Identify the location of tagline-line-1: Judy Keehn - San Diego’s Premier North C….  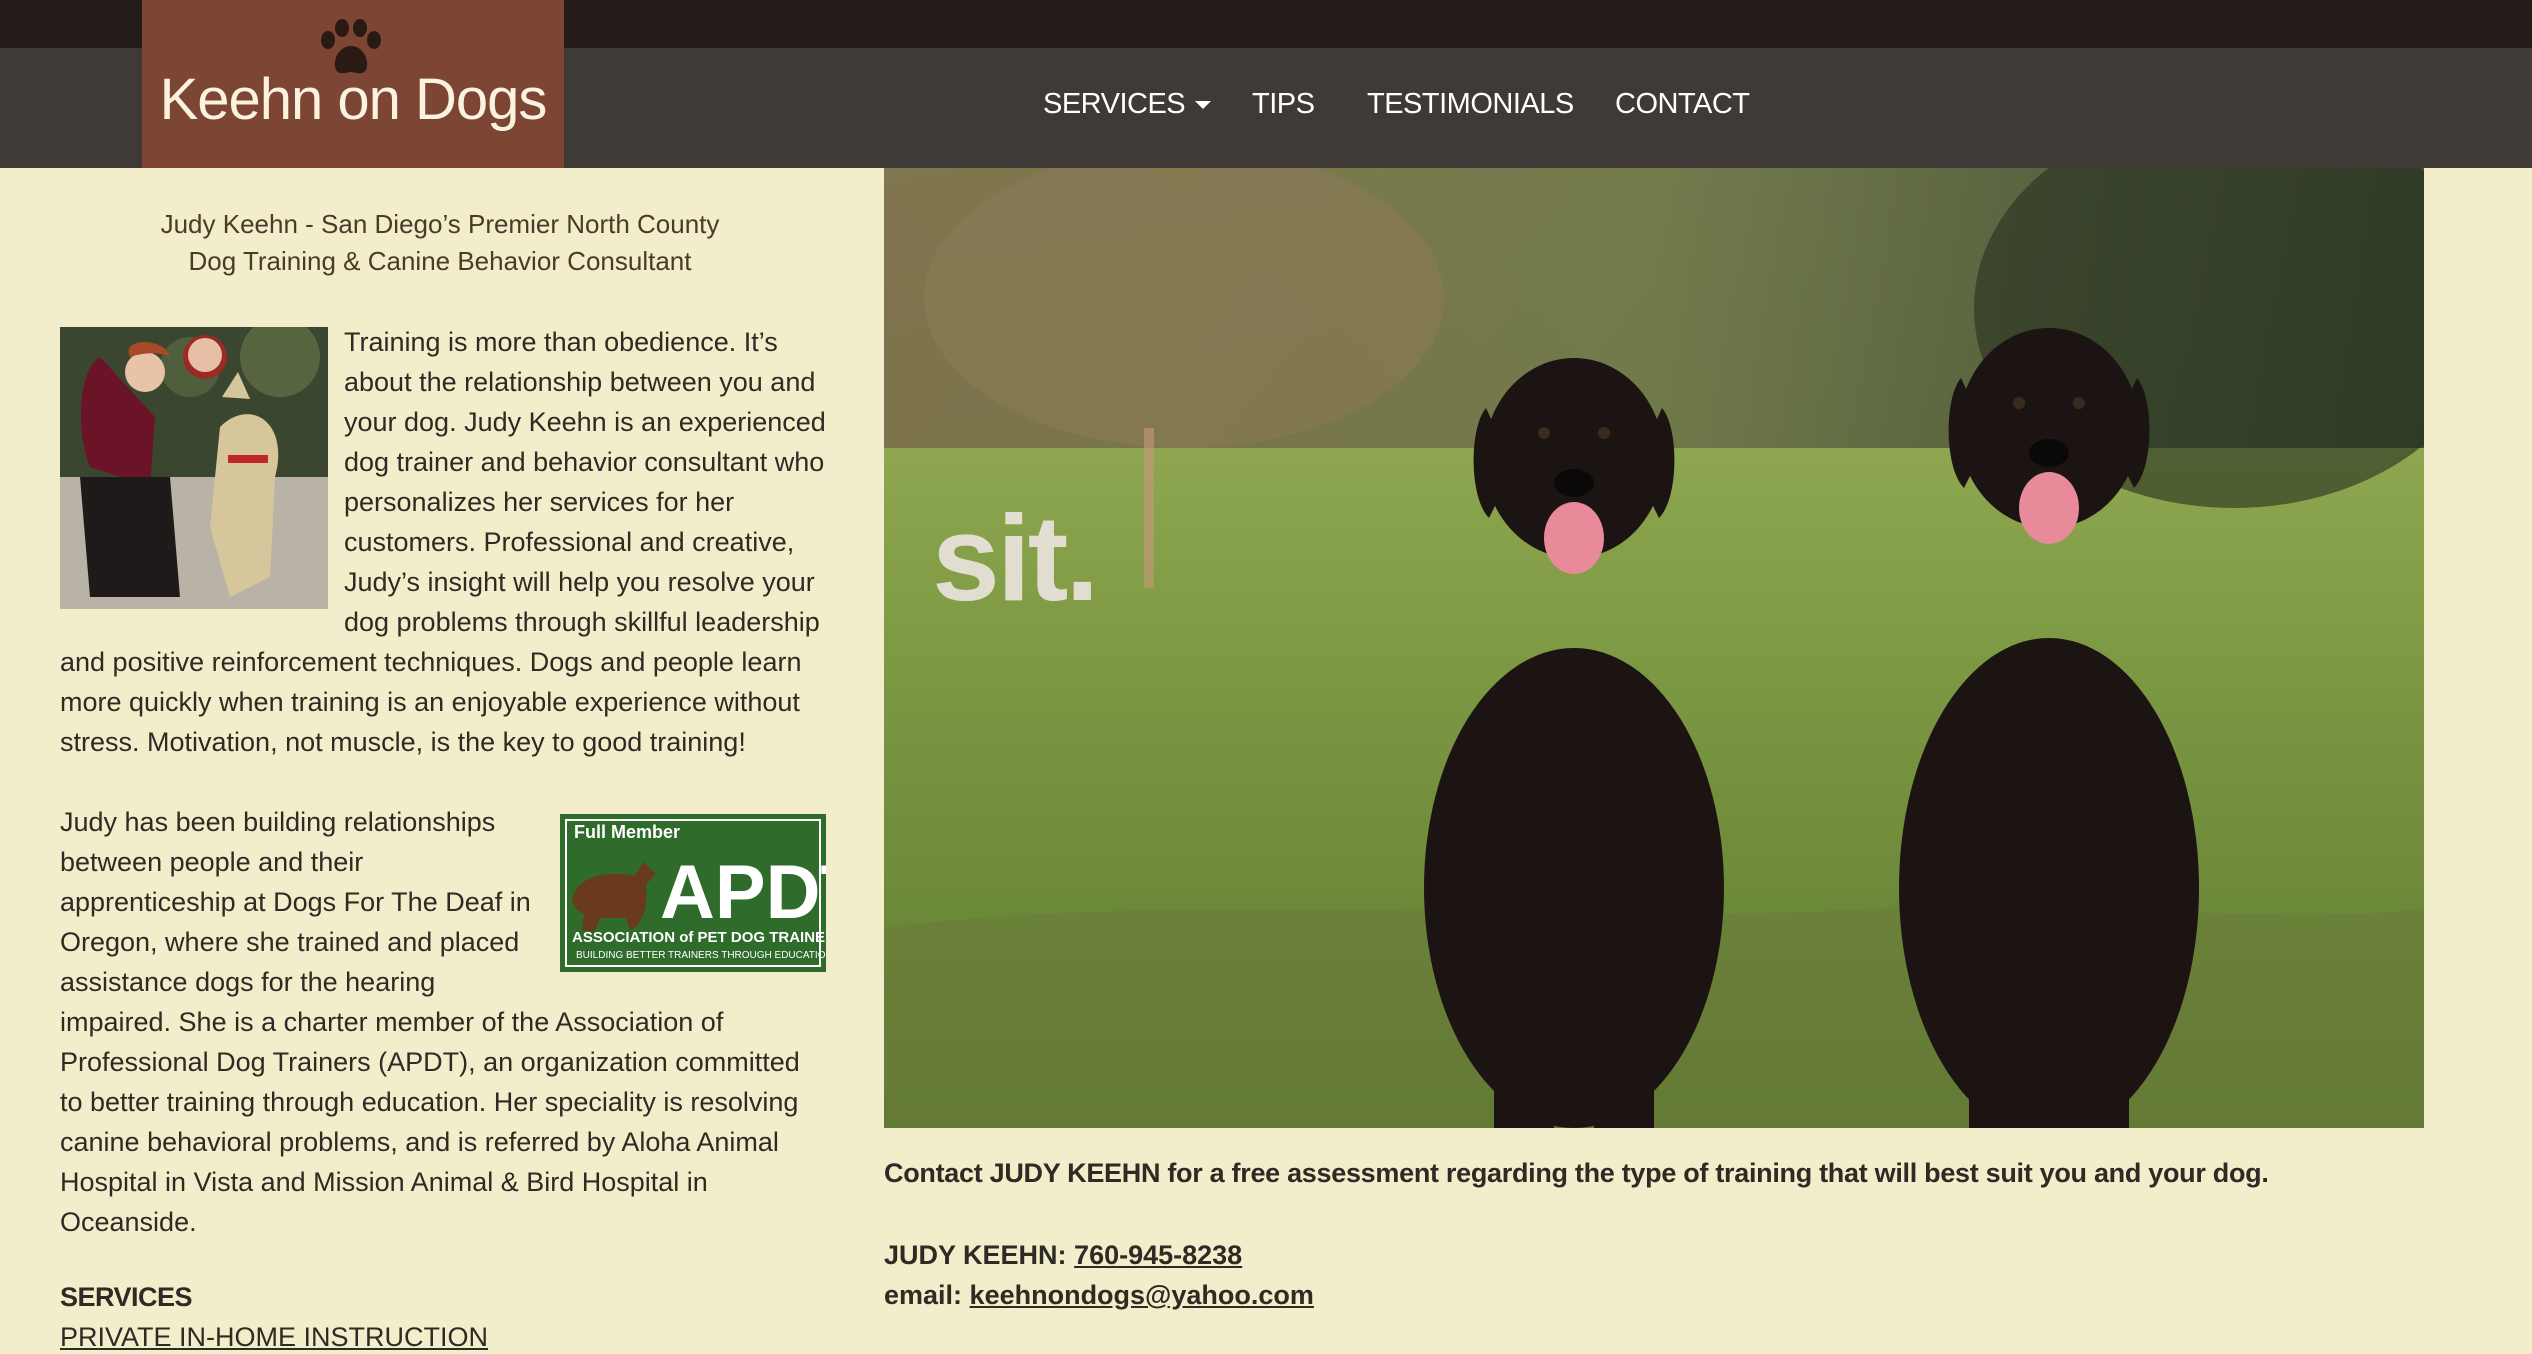
(440, 224).